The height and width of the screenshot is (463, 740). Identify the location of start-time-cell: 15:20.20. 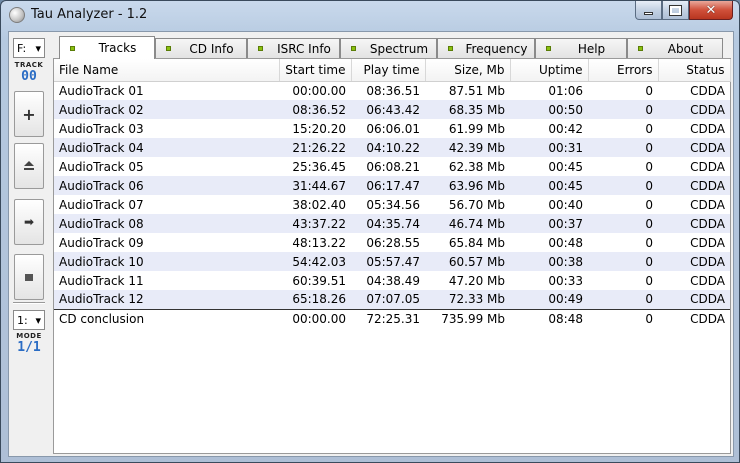
(319, 128).